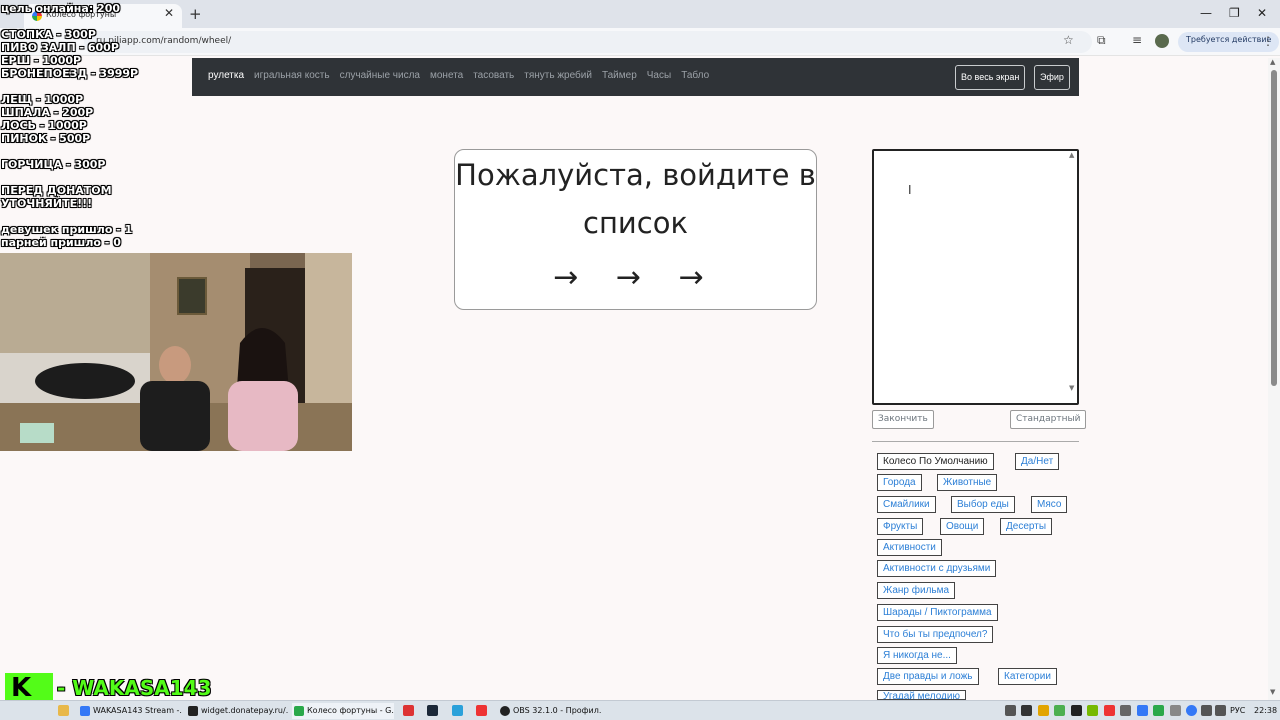 Image resolution: width=1280 pixels, height=720 pixels. Describe the element at coordinates (695, 75) in the screenshot. I see `nav-link-scoreboard: Табло` at that location.